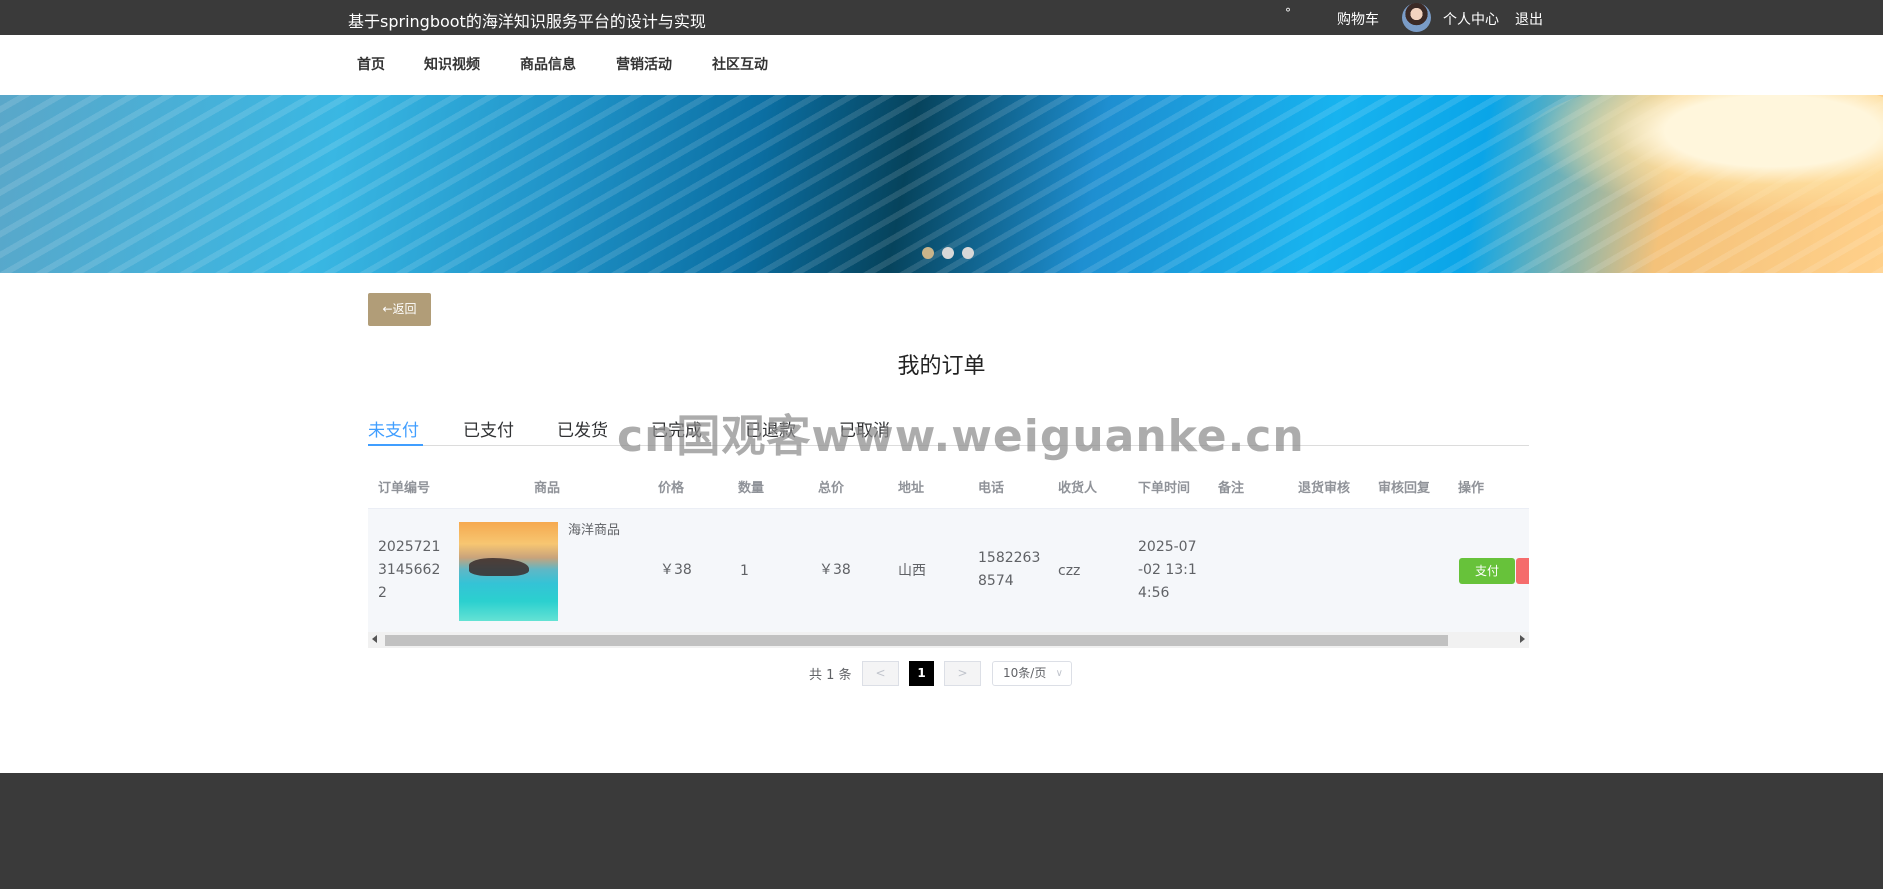  Describe the element at coordinates (382, 593) in the screenshot. I see `order-number-line: 2` at that location.